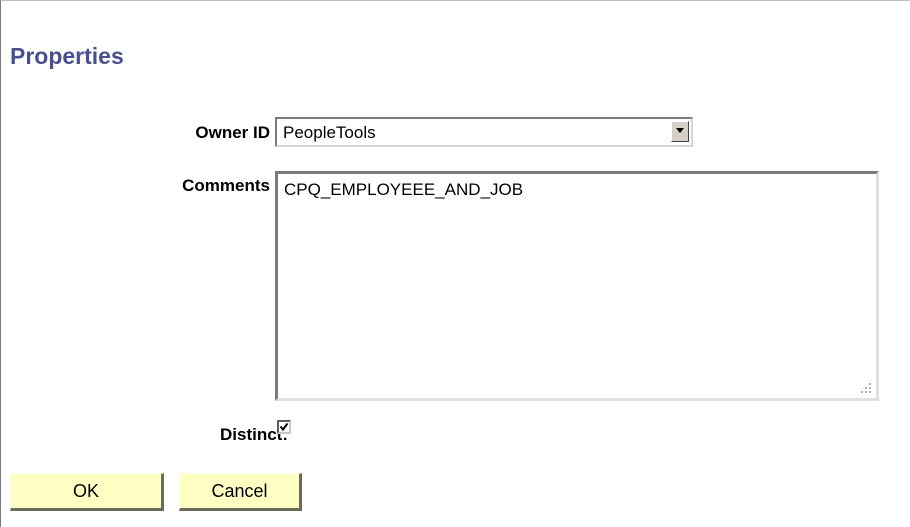 This screenshot has height=527, width=910. I want to click on distinct-checkbox, so click(284, 427).